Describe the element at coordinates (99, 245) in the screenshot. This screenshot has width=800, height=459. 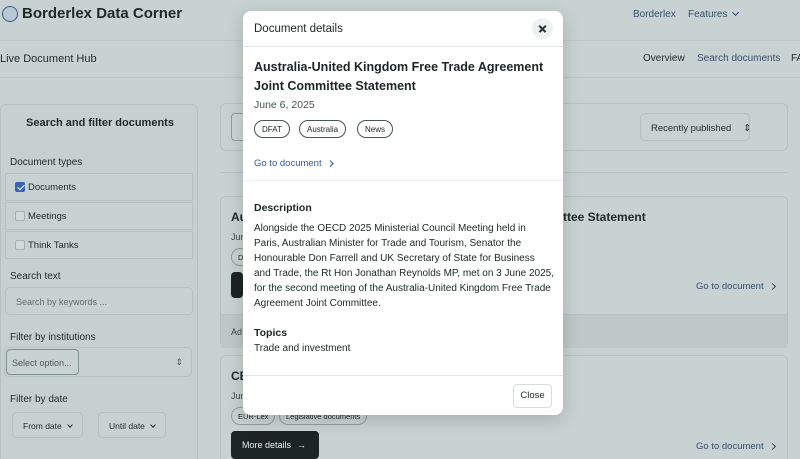
I see `type-row-think-tanks: Think Tanks` at that location.